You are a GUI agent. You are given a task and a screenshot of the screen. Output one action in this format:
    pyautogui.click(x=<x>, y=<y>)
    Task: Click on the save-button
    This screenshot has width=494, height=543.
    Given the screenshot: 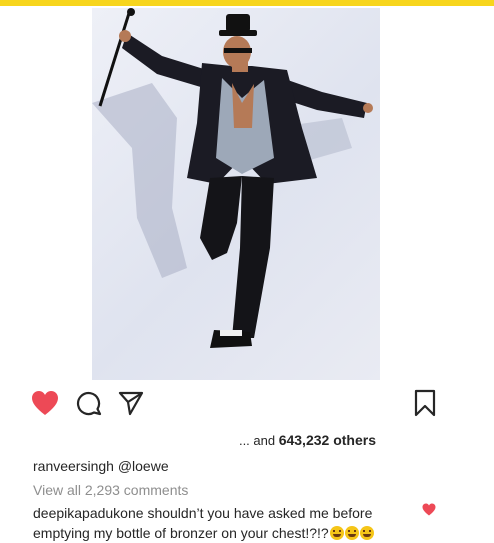 What is the action you would take?
    pyautogui.click(x=425, y=403)
    